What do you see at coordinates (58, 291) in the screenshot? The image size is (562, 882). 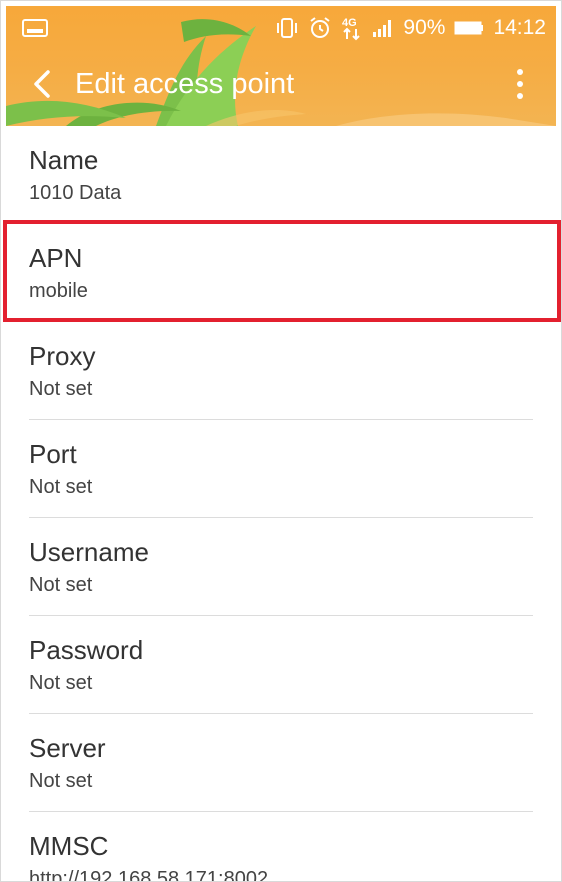 I see `setting-value: mobile` at bounding box center [58, 291].